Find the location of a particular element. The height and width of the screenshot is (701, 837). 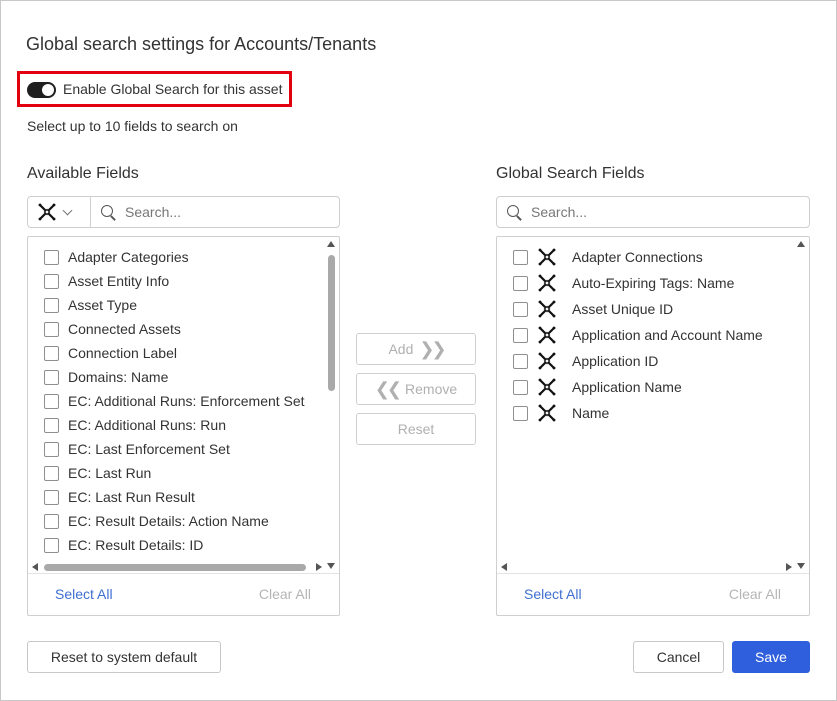

available-vertical-scrollbar is located at coordinates (331, 405).